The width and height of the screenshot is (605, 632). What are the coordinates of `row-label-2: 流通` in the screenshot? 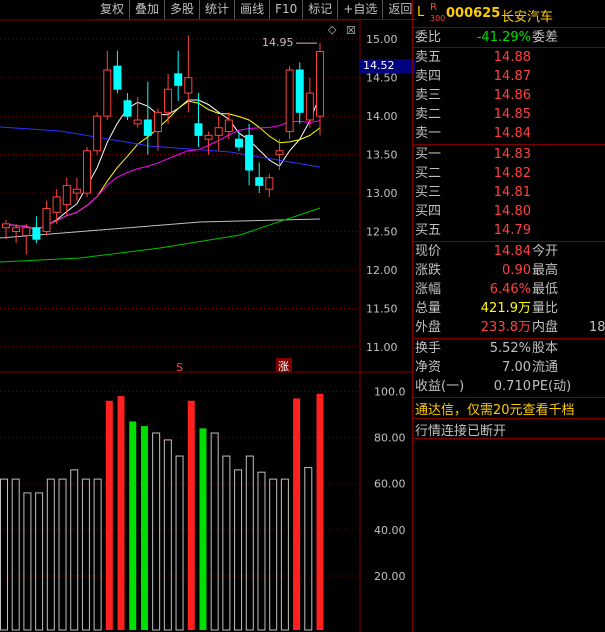 It's located at (545, 367).